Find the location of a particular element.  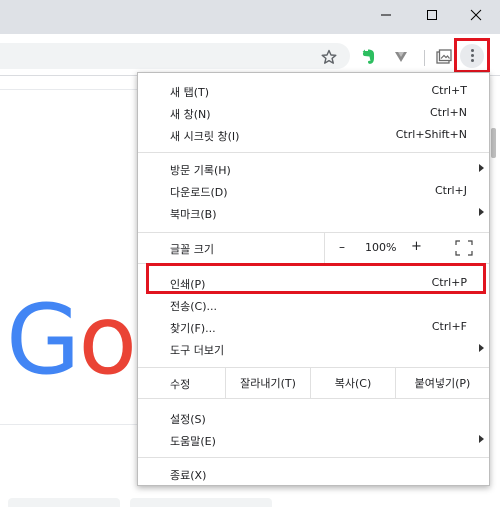

maximize-icon is located at coordinates (432, 15).